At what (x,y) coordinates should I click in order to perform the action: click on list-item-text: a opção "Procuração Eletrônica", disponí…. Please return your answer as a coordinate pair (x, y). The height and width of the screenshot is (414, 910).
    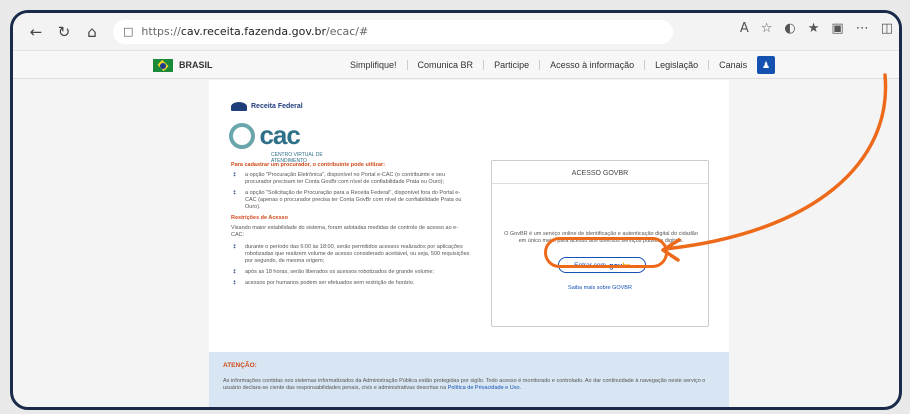
    Looking at the image, I should click on (345, 178).